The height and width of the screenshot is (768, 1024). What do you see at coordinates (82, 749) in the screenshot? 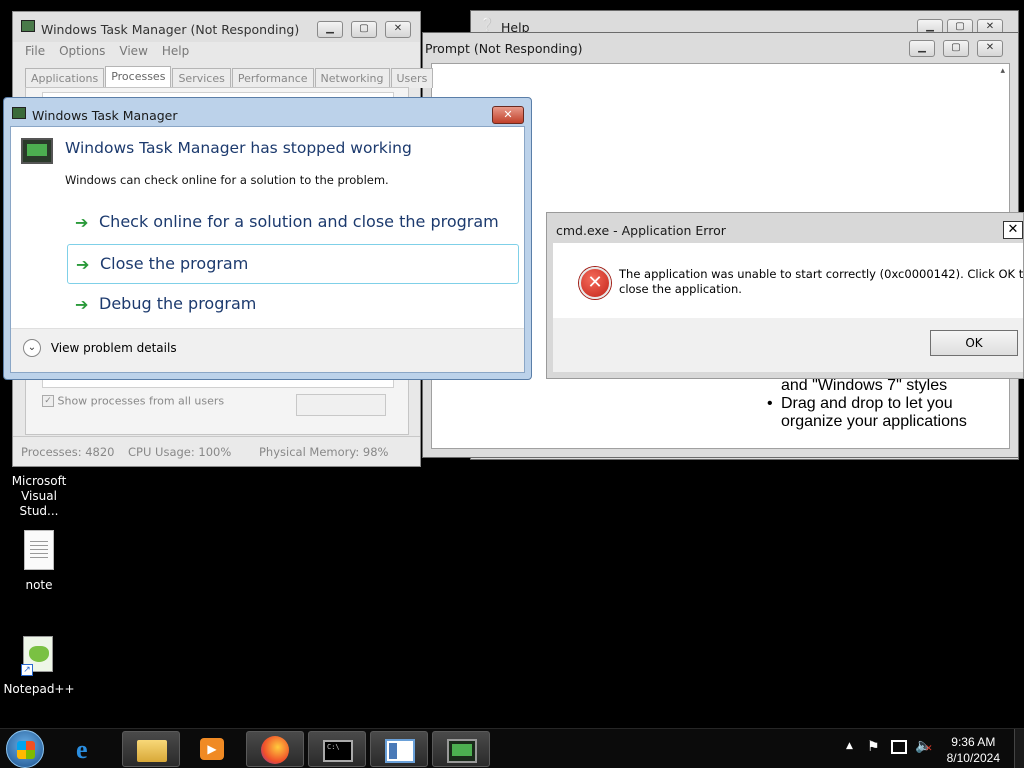
I see `internet-explorer-icon: e` at bounding box center [82, 749].